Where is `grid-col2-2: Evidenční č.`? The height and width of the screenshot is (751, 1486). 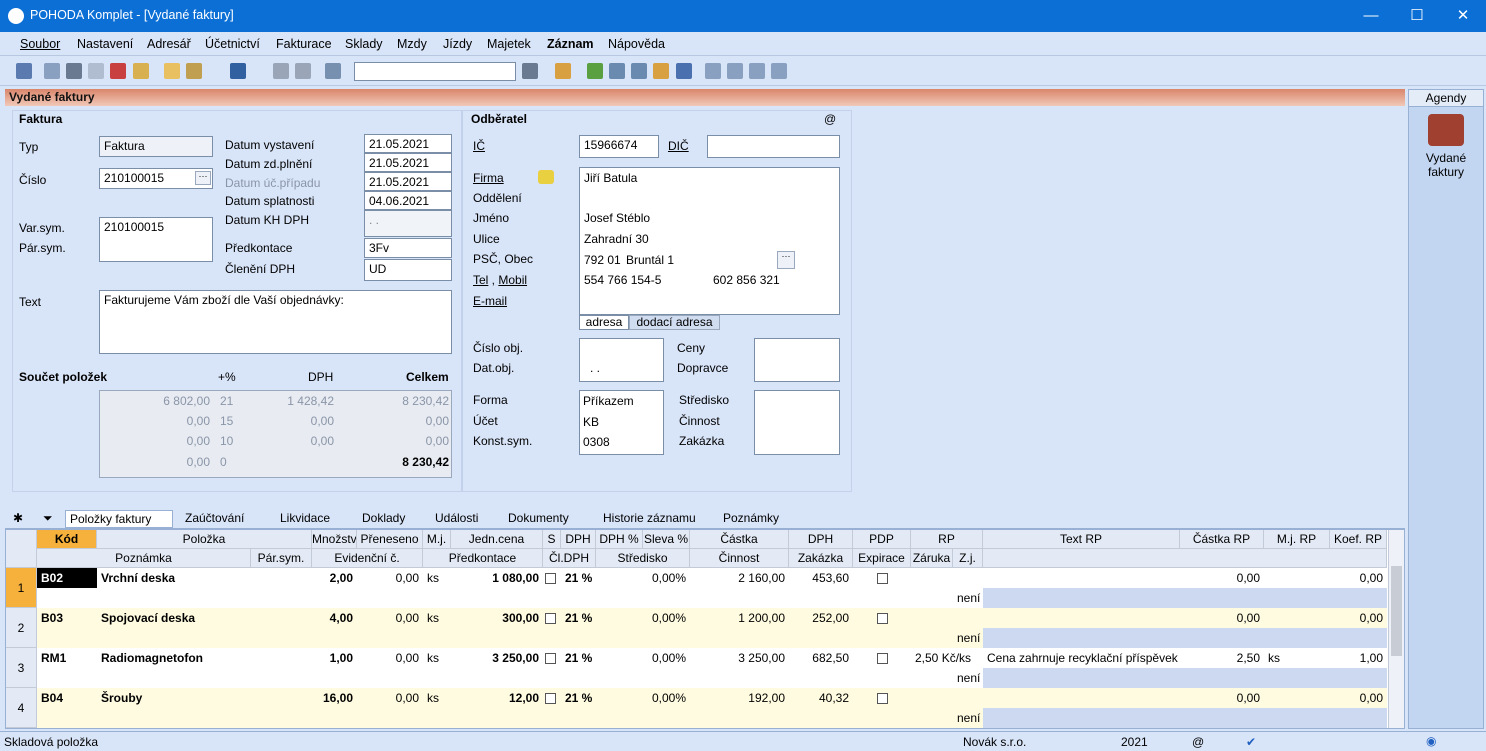 grid-col2-2: Evidenční č. is located at coordinates (367, 558).